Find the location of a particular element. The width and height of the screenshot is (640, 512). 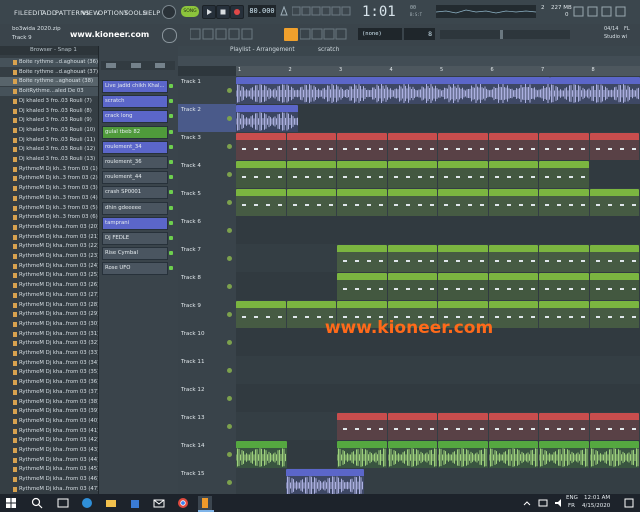

channel-row: gulal tbeb 82 is located at coordinates (137, 132).